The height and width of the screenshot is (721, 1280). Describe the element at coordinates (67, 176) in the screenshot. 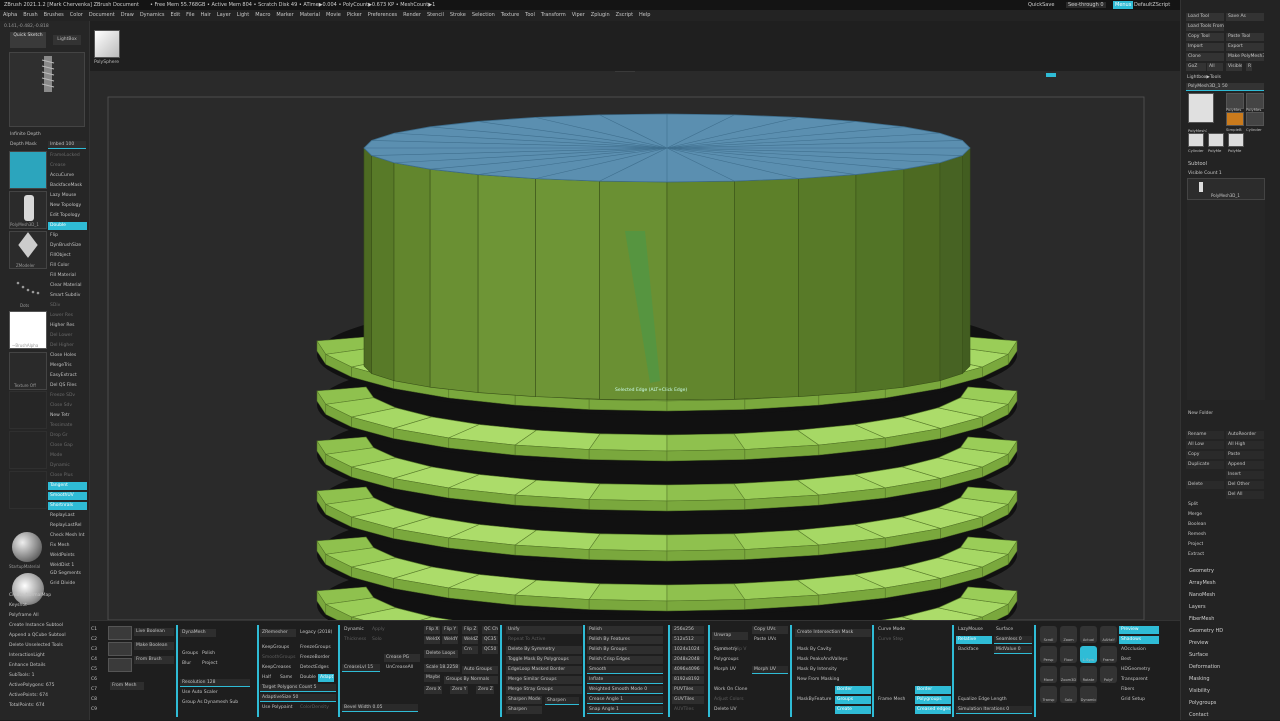

I see `left-button-accucurve: AccuCurve` at that location.